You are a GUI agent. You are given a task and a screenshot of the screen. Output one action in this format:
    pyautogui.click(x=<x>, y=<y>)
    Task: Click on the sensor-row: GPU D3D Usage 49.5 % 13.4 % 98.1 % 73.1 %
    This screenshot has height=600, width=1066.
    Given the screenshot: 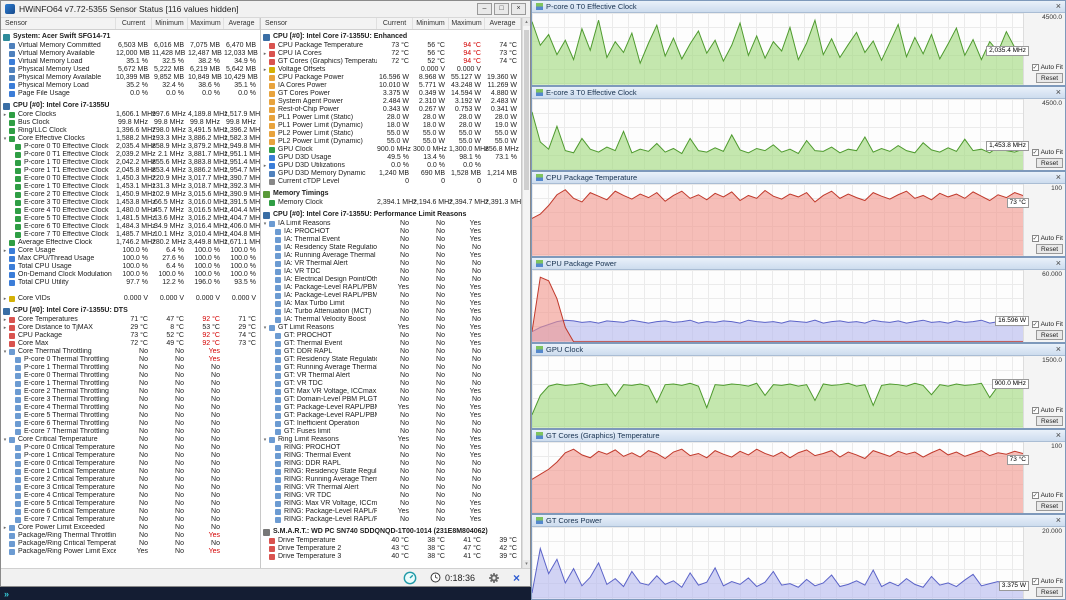 What is the action you would take?
    pyautogui.click(x=391, y=158)
    